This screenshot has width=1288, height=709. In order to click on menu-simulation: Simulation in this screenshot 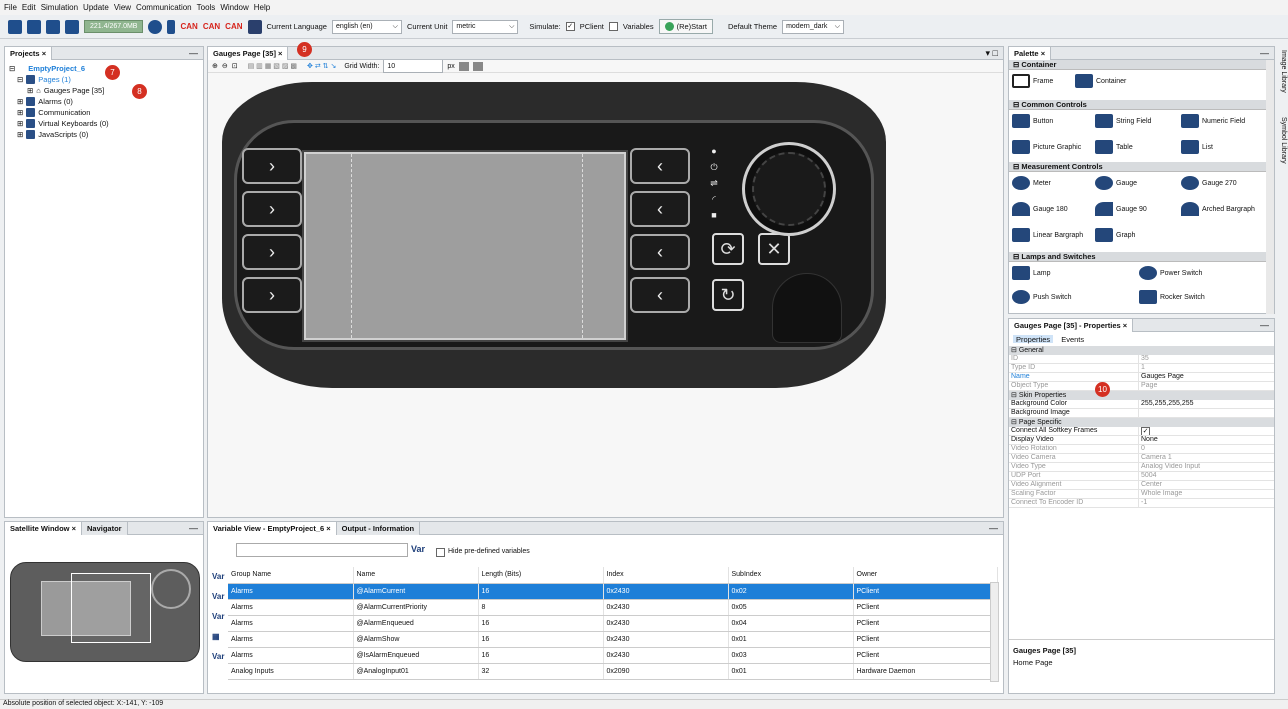, I will do `click(59, 7)`.